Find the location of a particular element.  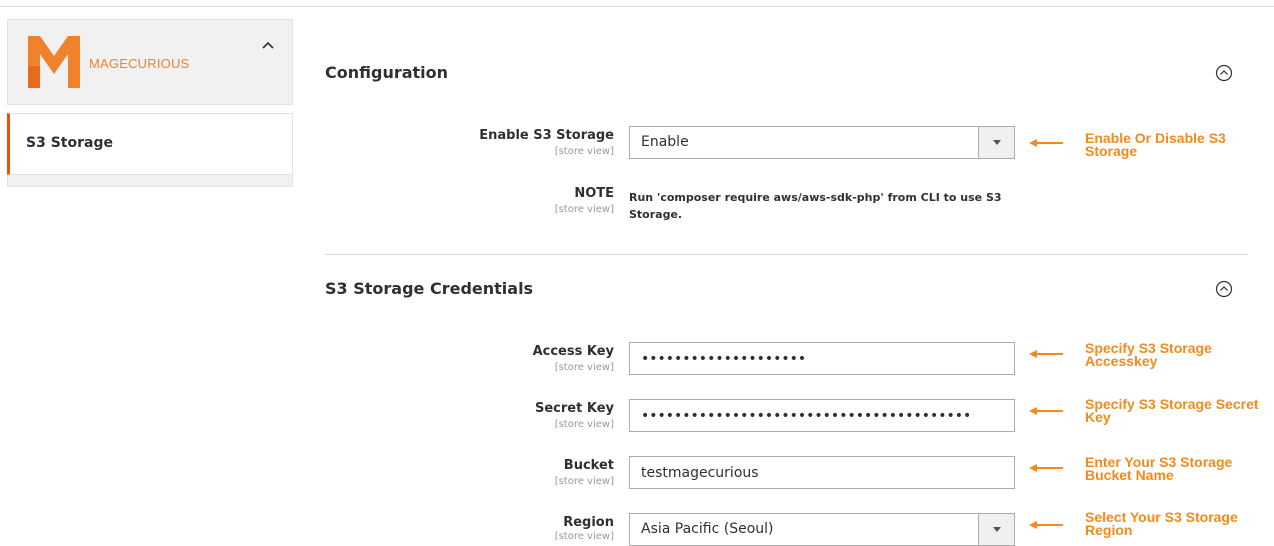

section-divider is located at coordinates (786, 254).